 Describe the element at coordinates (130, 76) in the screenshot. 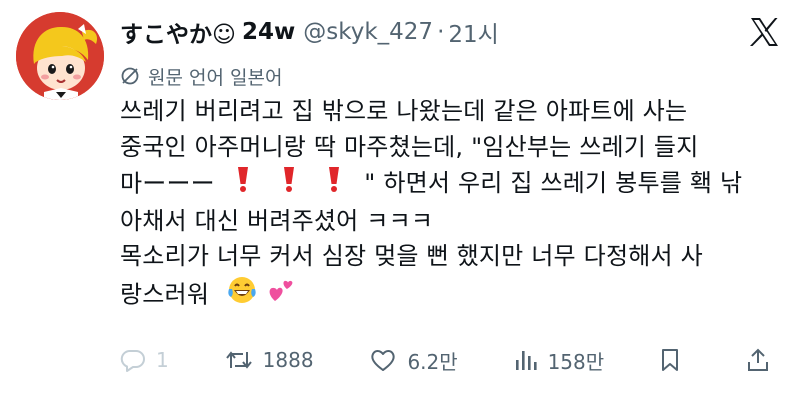

I see `translate-icon` at that location.